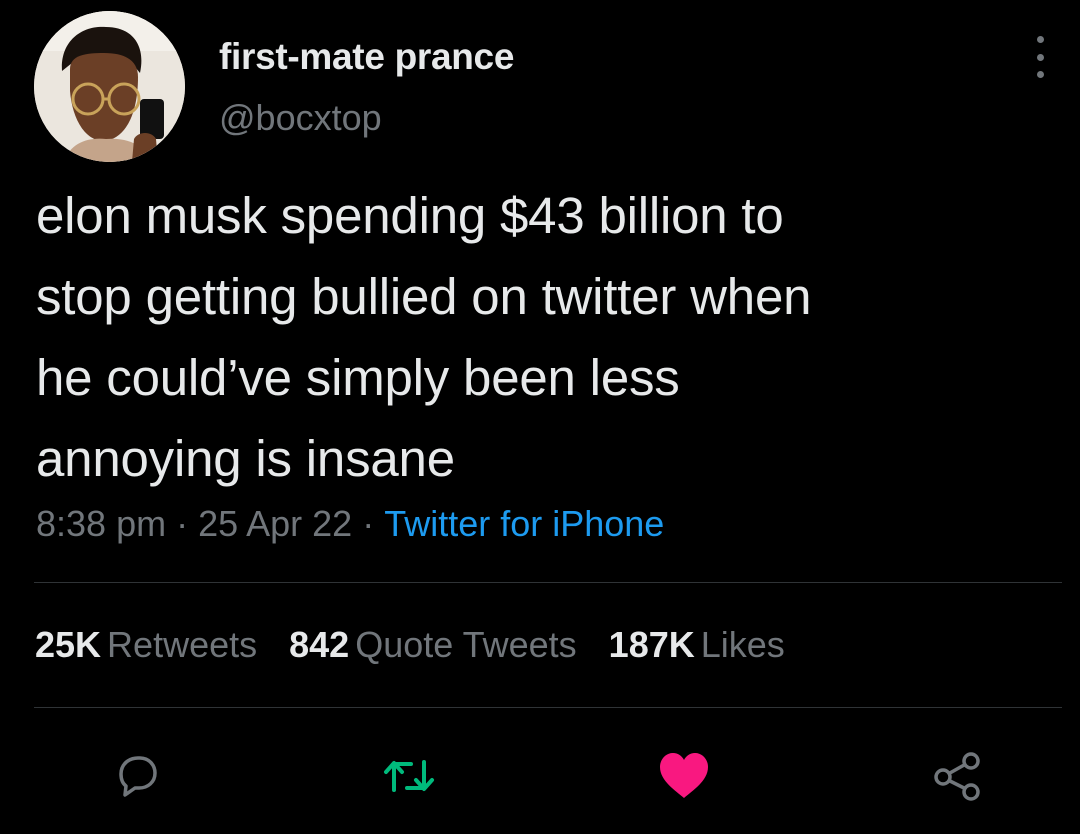 This screenshot has height=834, width=1080. I want to click on reply-bubble-icon, so click(138, 776).